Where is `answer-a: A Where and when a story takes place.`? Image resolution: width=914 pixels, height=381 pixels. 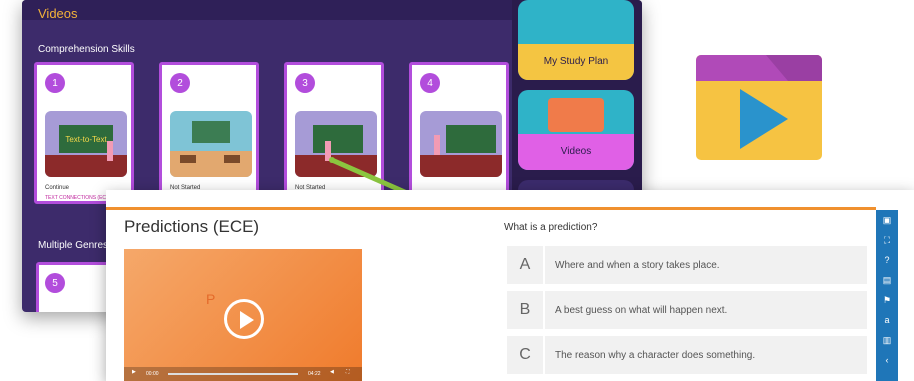
answer-a: A Where and when a story takes place. is located at coordinates (687, 264).